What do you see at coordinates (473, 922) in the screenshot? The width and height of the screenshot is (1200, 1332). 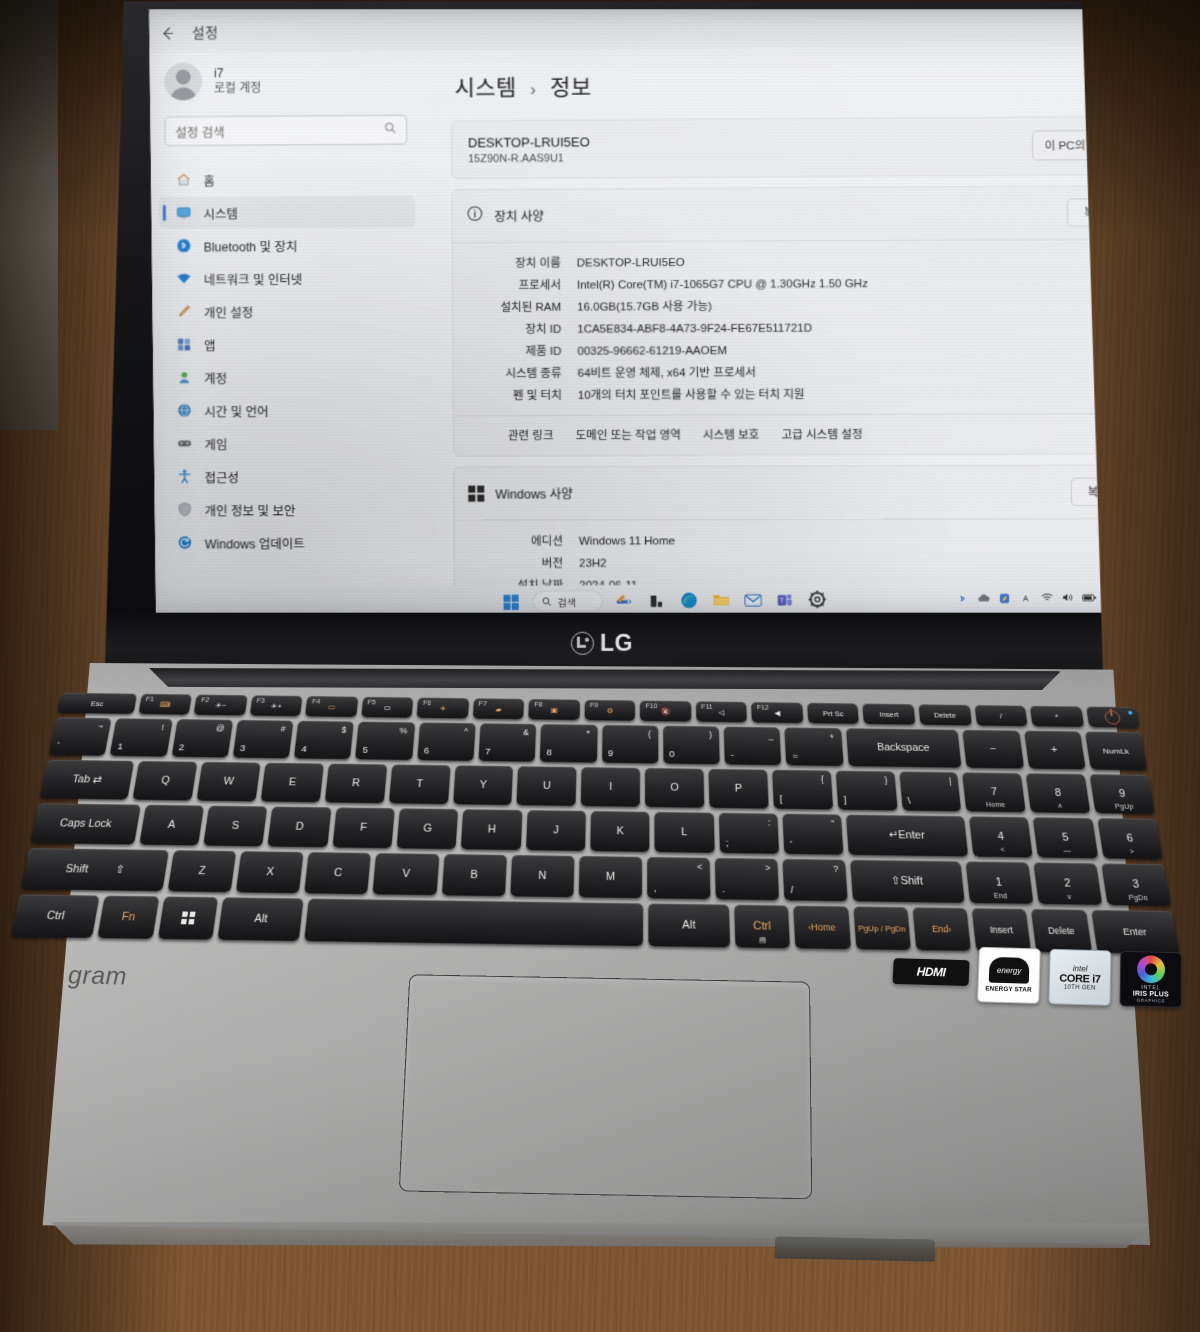 I see `key-spacebar` at bounding box center [473, 922].